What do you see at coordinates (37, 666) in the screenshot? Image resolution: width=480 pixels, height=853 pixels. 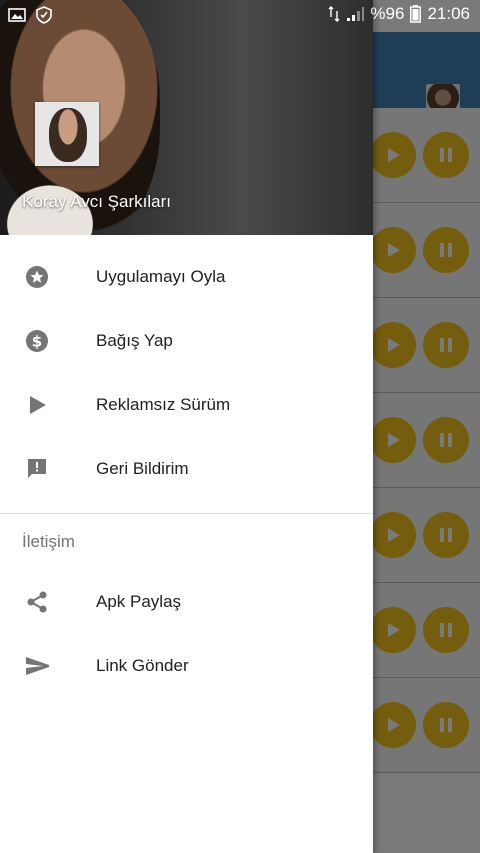 I see `send-icon` at bounding box center [37, 666].